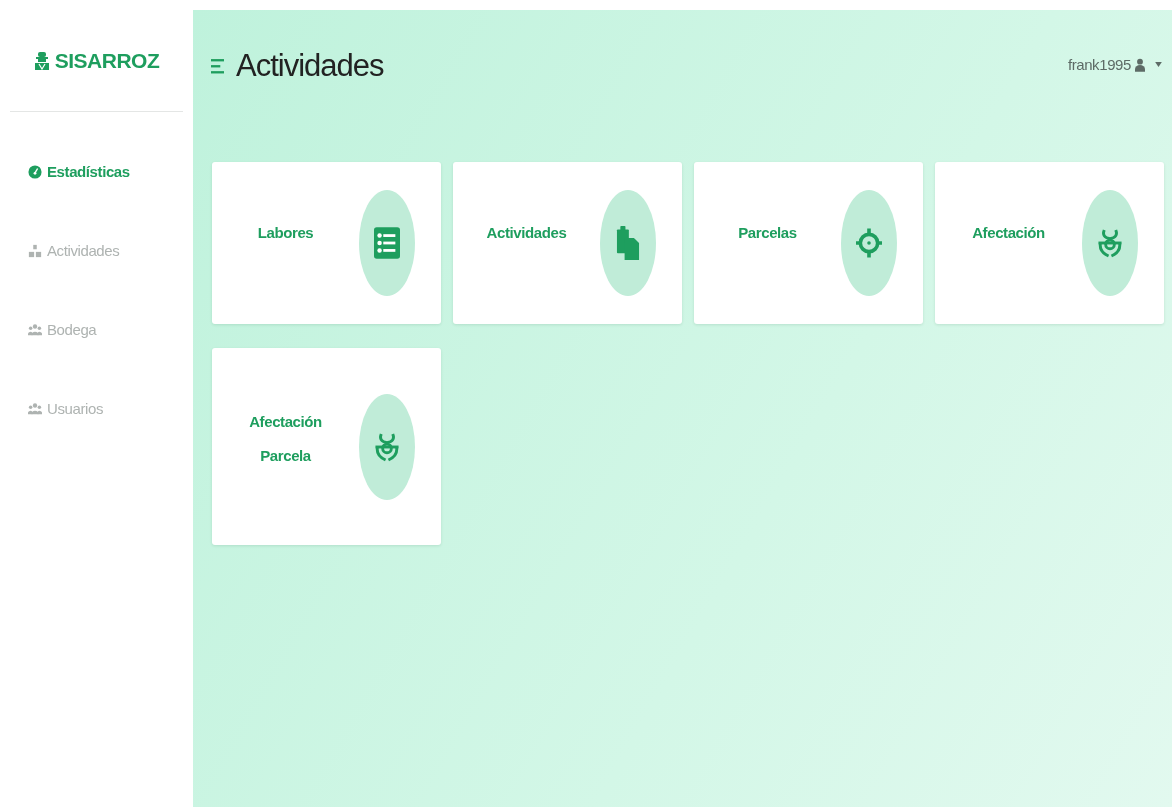 The height and width of the screenshot is (807, 1172). Describe the element at coordinates (35, 171) in the screenshot. I see `gauge-icon` at that location.